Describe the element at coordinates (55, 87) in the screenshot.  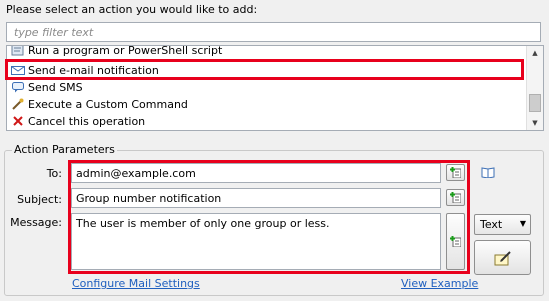
I see `list-item-label: Send SMS` at that location.